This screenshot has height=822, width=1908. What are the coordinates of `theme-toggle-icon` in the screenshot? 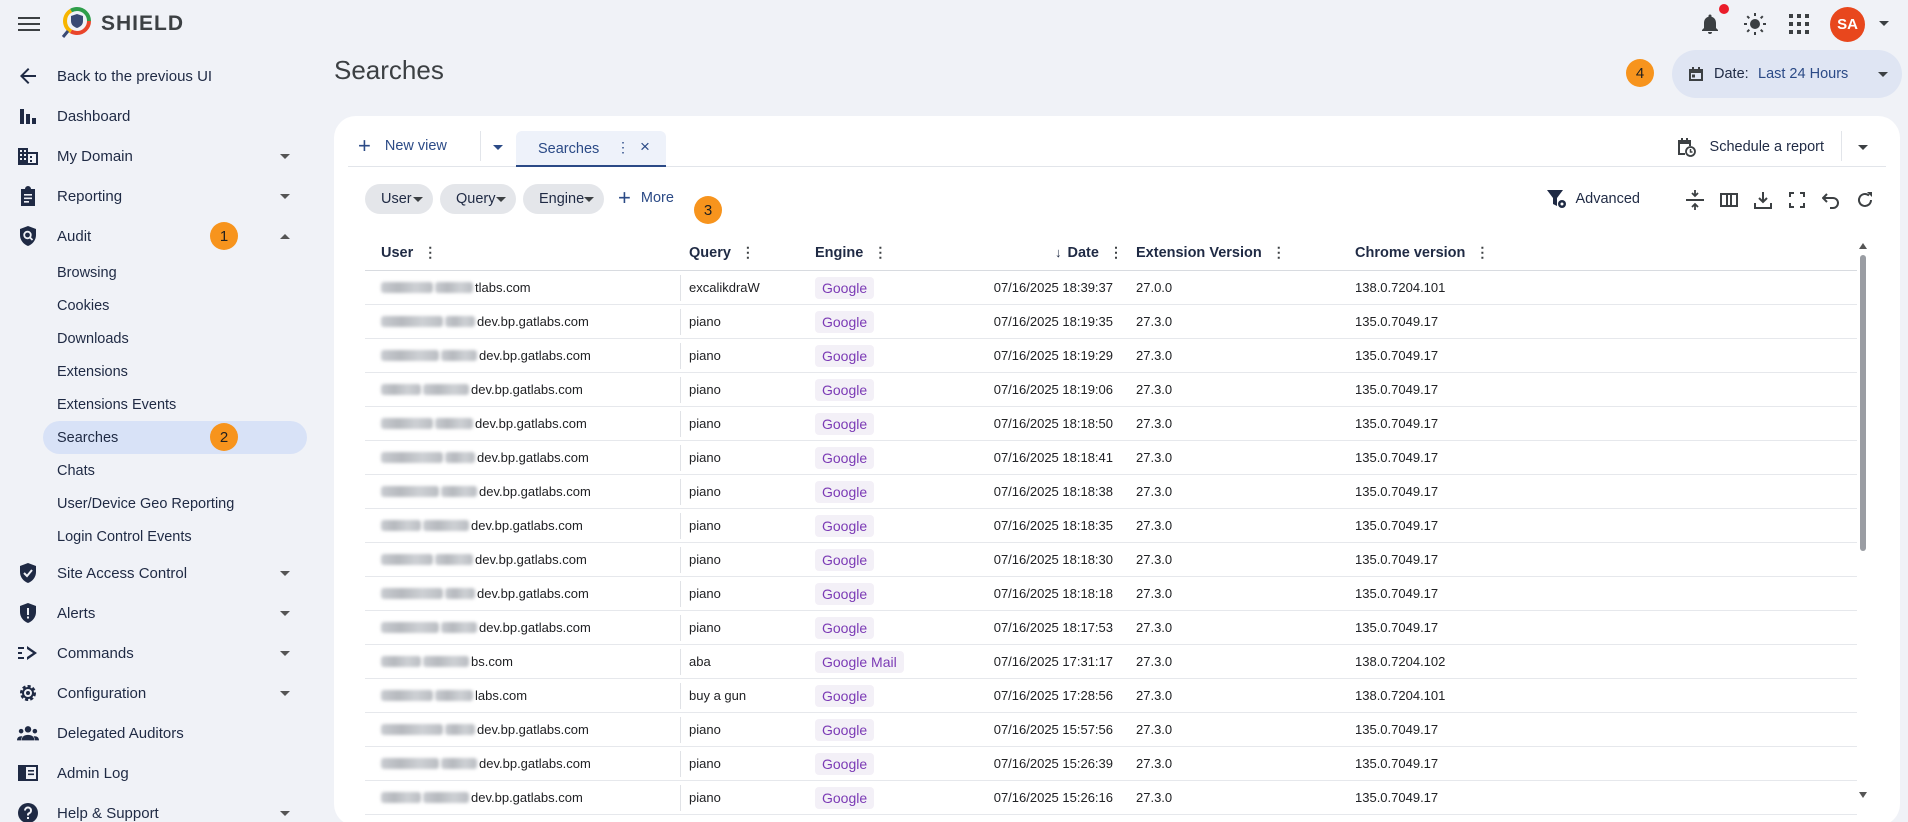 It's located at (1755, 24).